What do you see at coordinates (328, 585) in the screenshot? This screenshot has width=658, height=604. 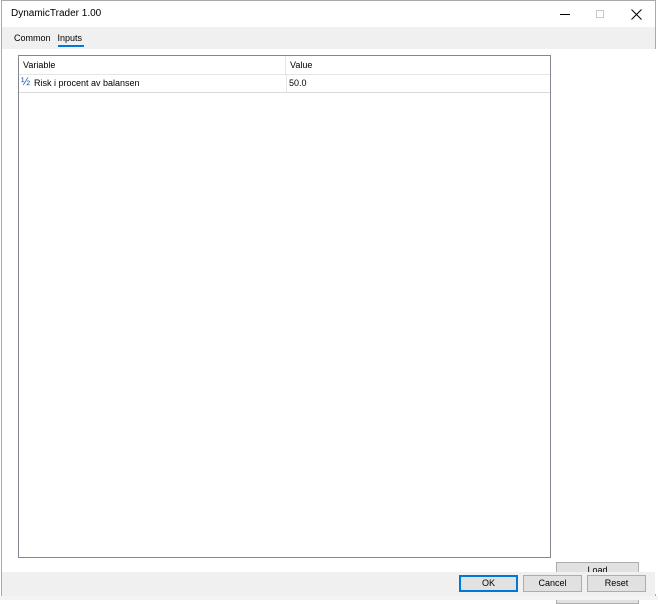 I see `dialog-footer: OK Cancel Reset` at bounding box center [328, 585].